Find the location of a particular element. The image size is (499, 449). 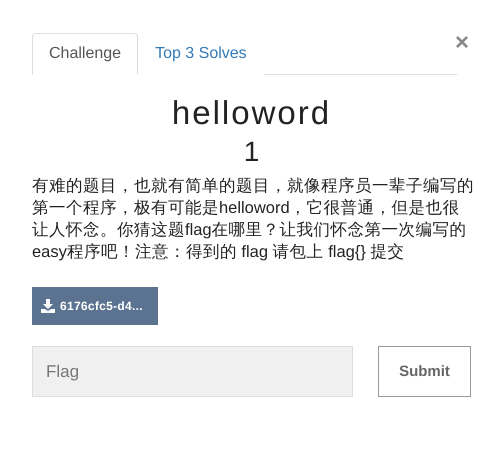

submit-button: Submit is located at coordinates (424, 371).